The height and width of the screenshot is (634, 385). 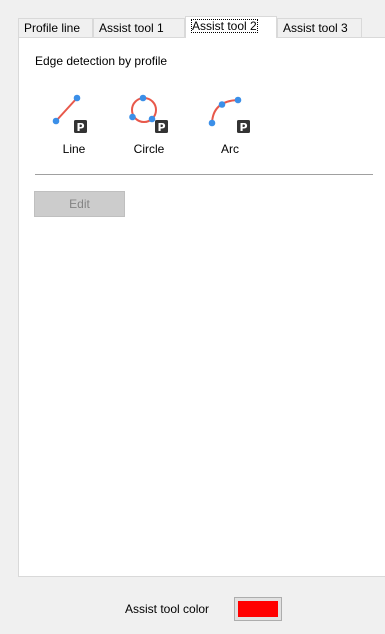 What do you see at coordinates (79, 204) in the screenshot?
I see `edit-button: Edit` at bounding box center [79, 204].